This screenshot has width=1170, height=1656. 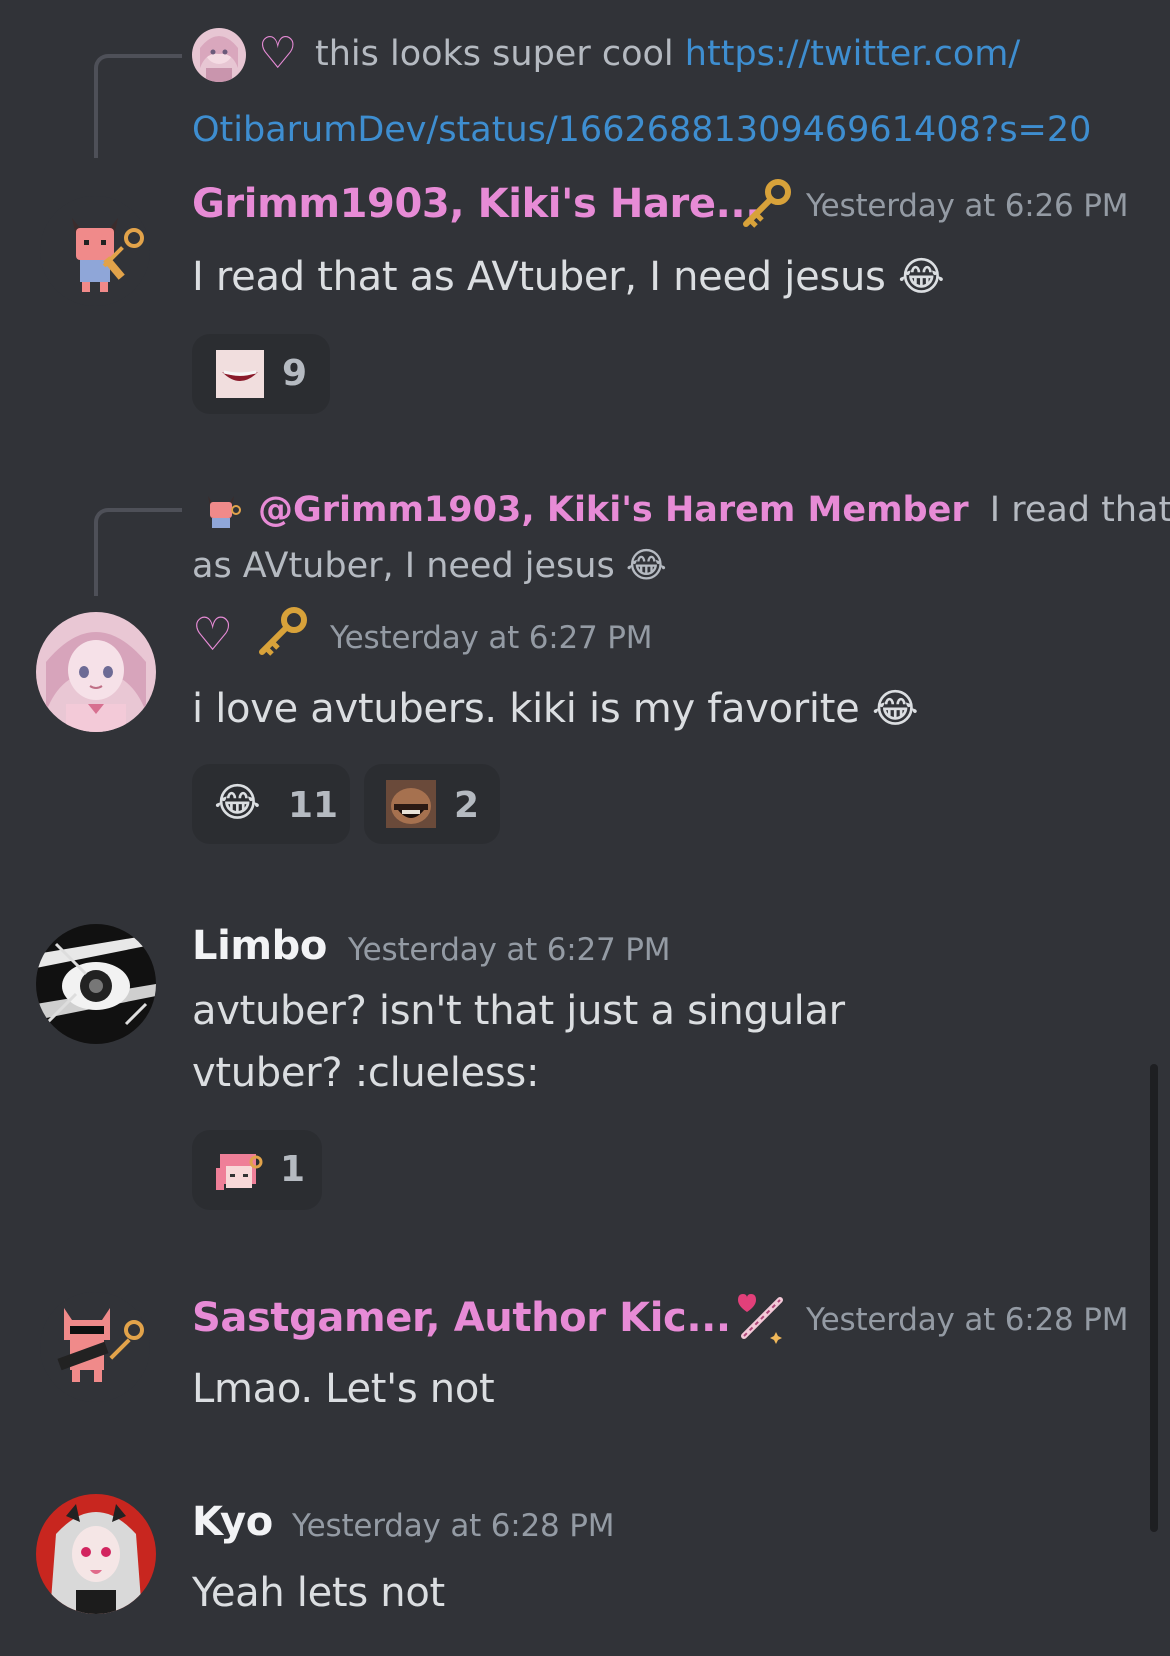 I want to click on reaction-button: 1, so click(x=257, y=1170).